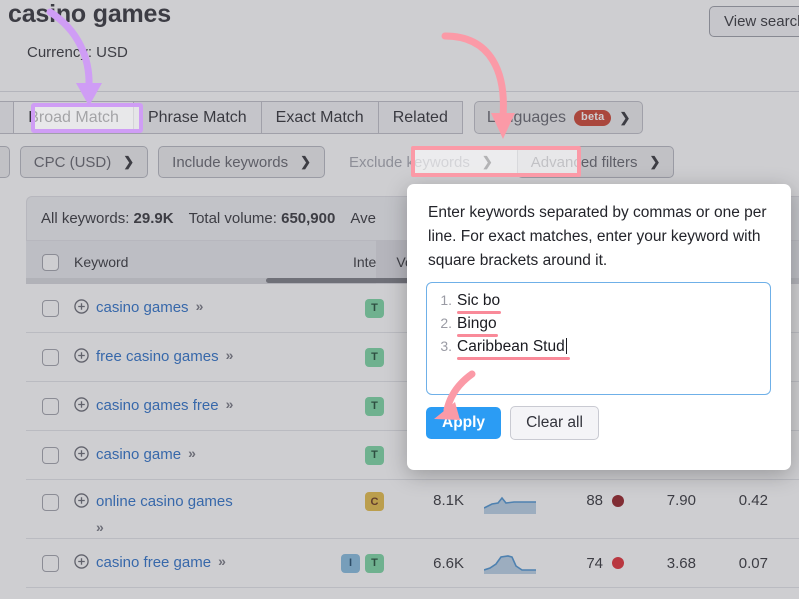  What do you see at coordinates (5, 162) in the screenshot?
I see `filter-intent: ent ❯` at bounding box center [5, 162].